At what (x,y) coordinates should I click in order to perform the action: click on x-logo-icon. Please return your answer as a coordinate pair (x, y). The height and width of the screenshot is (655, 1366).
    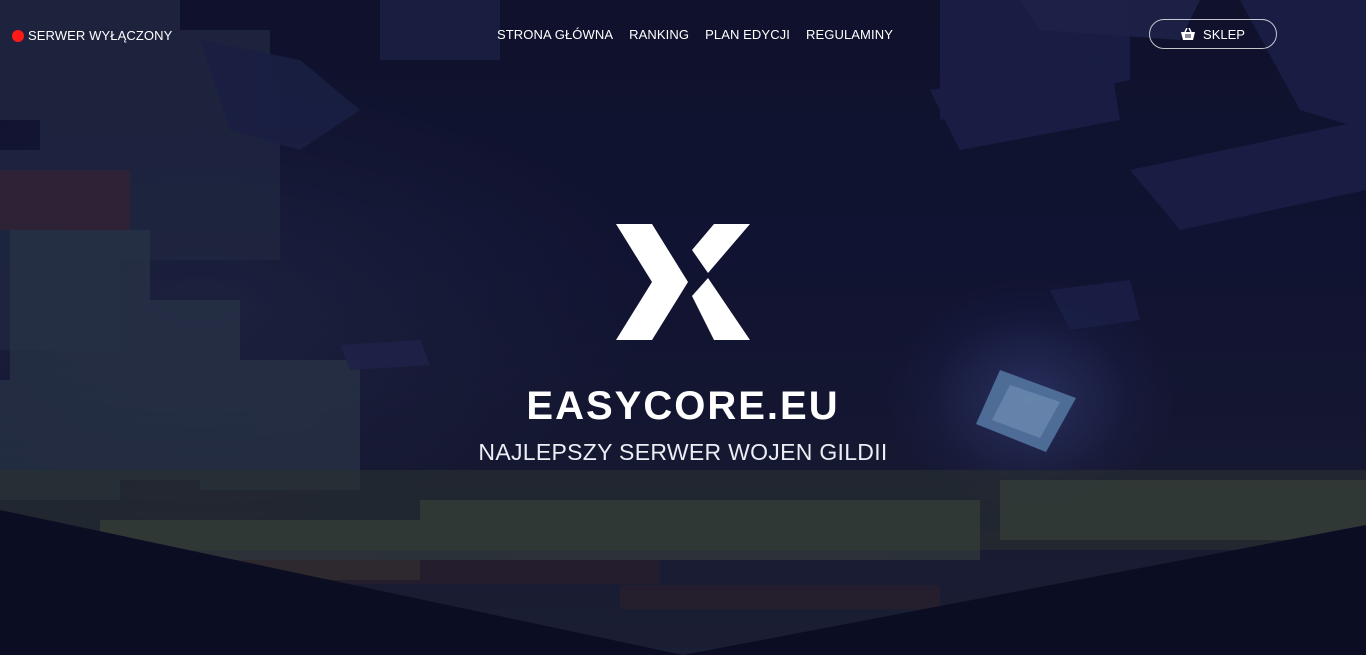
    Looking at the image, I should click on (683, 282).